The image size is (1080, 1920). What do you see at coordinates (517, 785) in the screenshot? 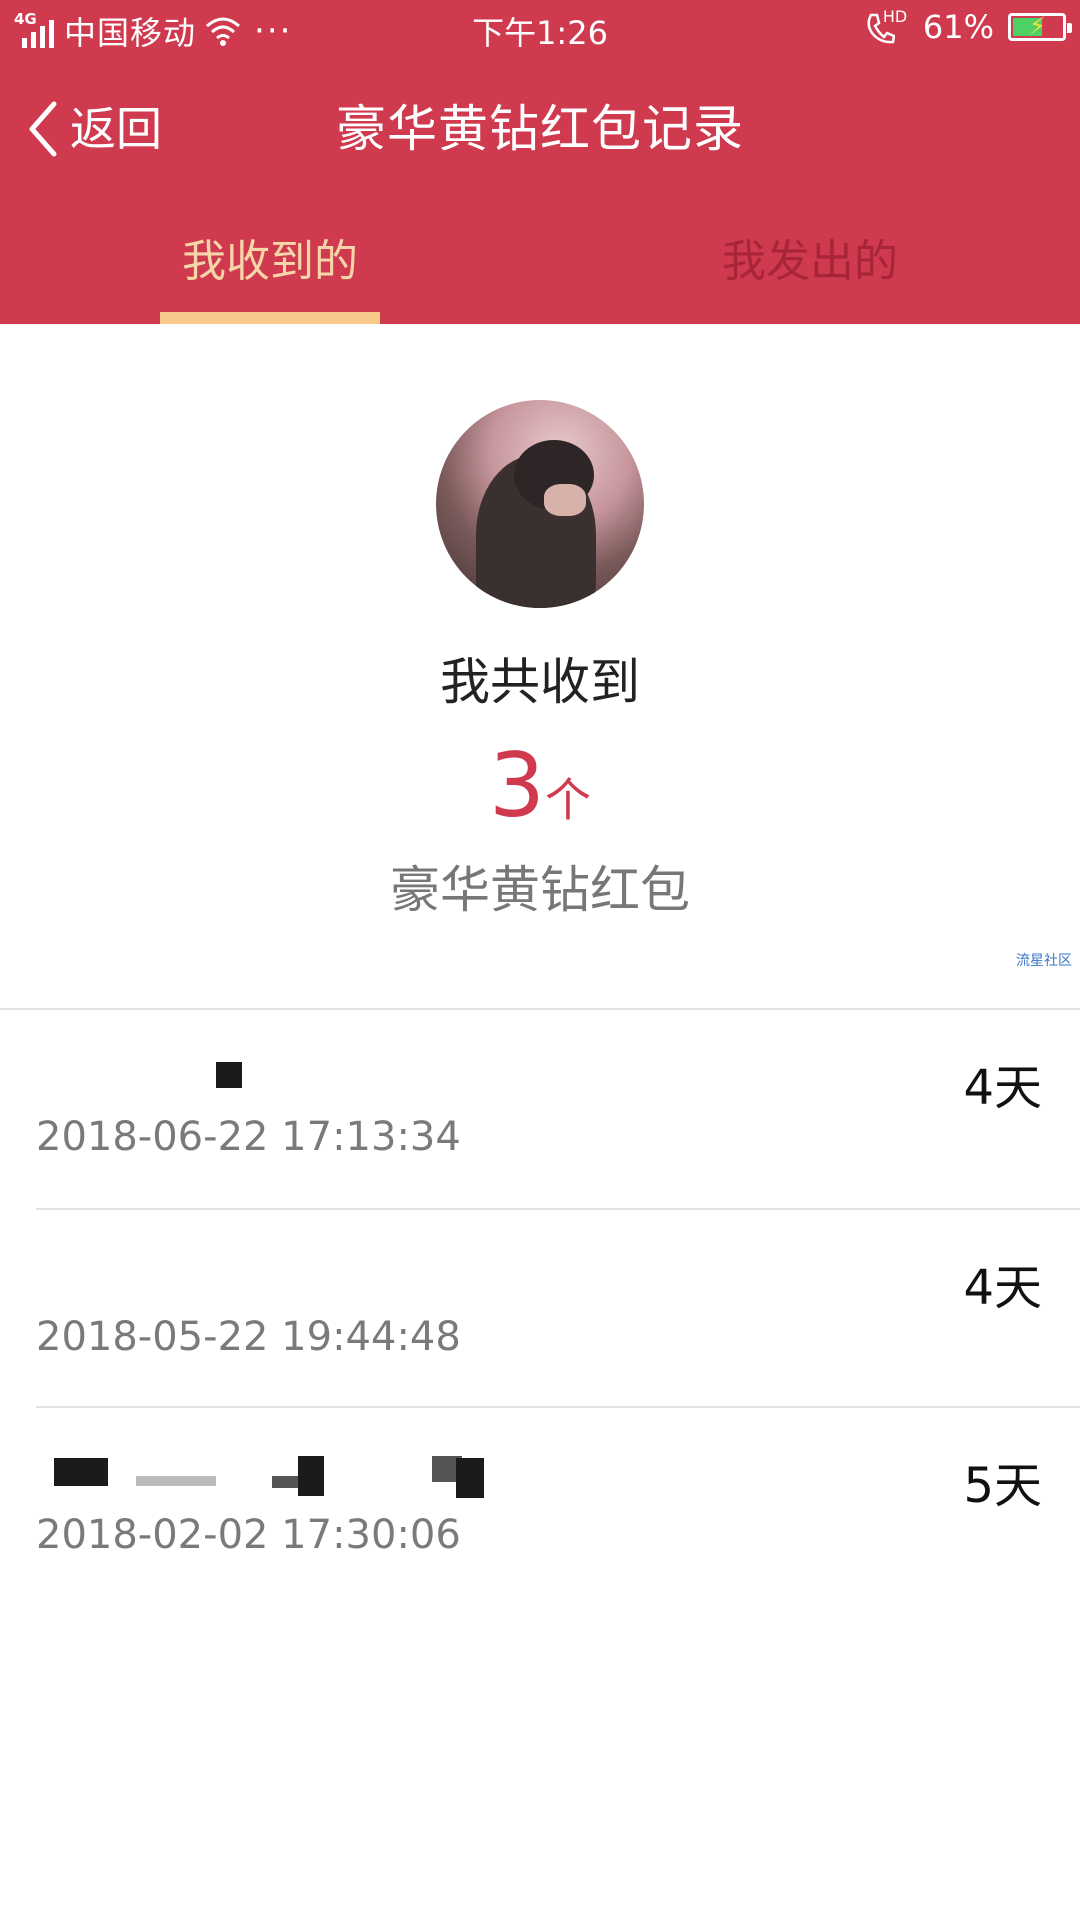
I see `received-count: 3` at bounding box center [517, 785].